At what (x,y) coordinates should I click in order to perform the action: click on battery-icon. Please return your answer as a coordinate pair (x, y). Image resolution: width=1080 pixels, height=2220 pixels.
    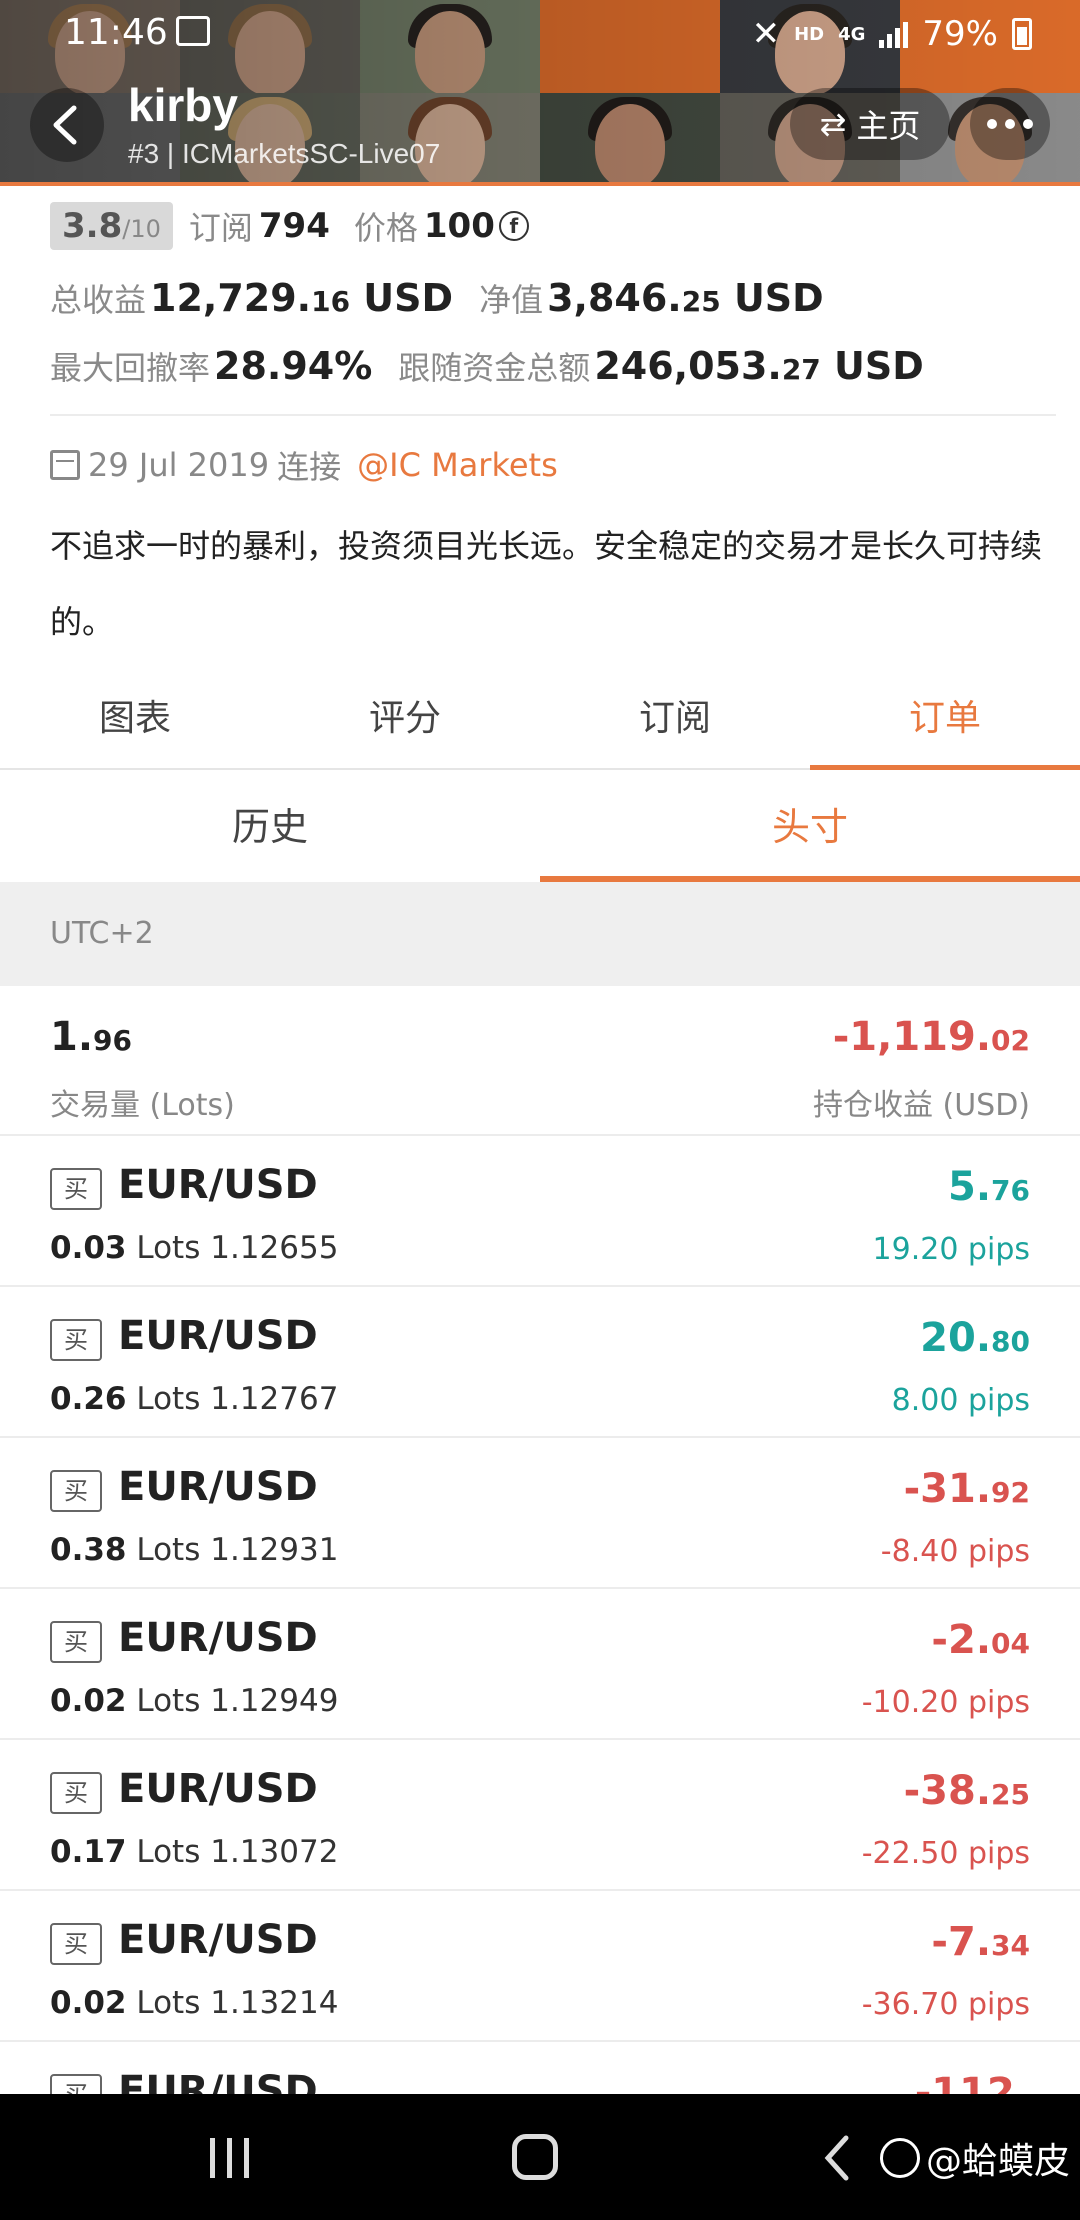
    Looking at the image, I should click on (1022, 34).